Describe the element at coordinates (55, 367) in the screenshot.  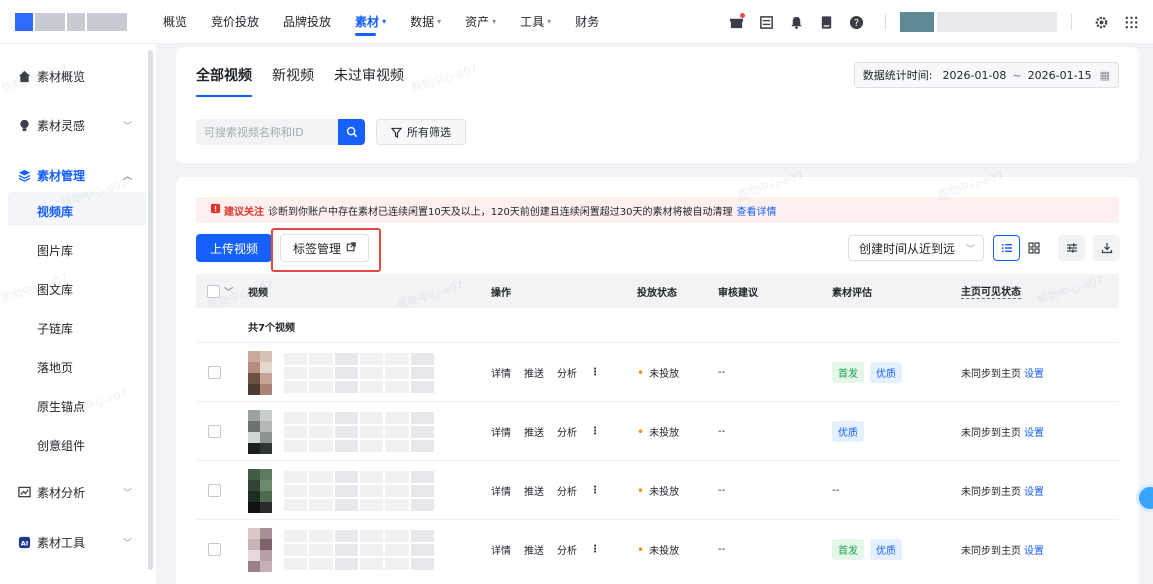
I see `sidebar-item-4: 落地页` at that location.